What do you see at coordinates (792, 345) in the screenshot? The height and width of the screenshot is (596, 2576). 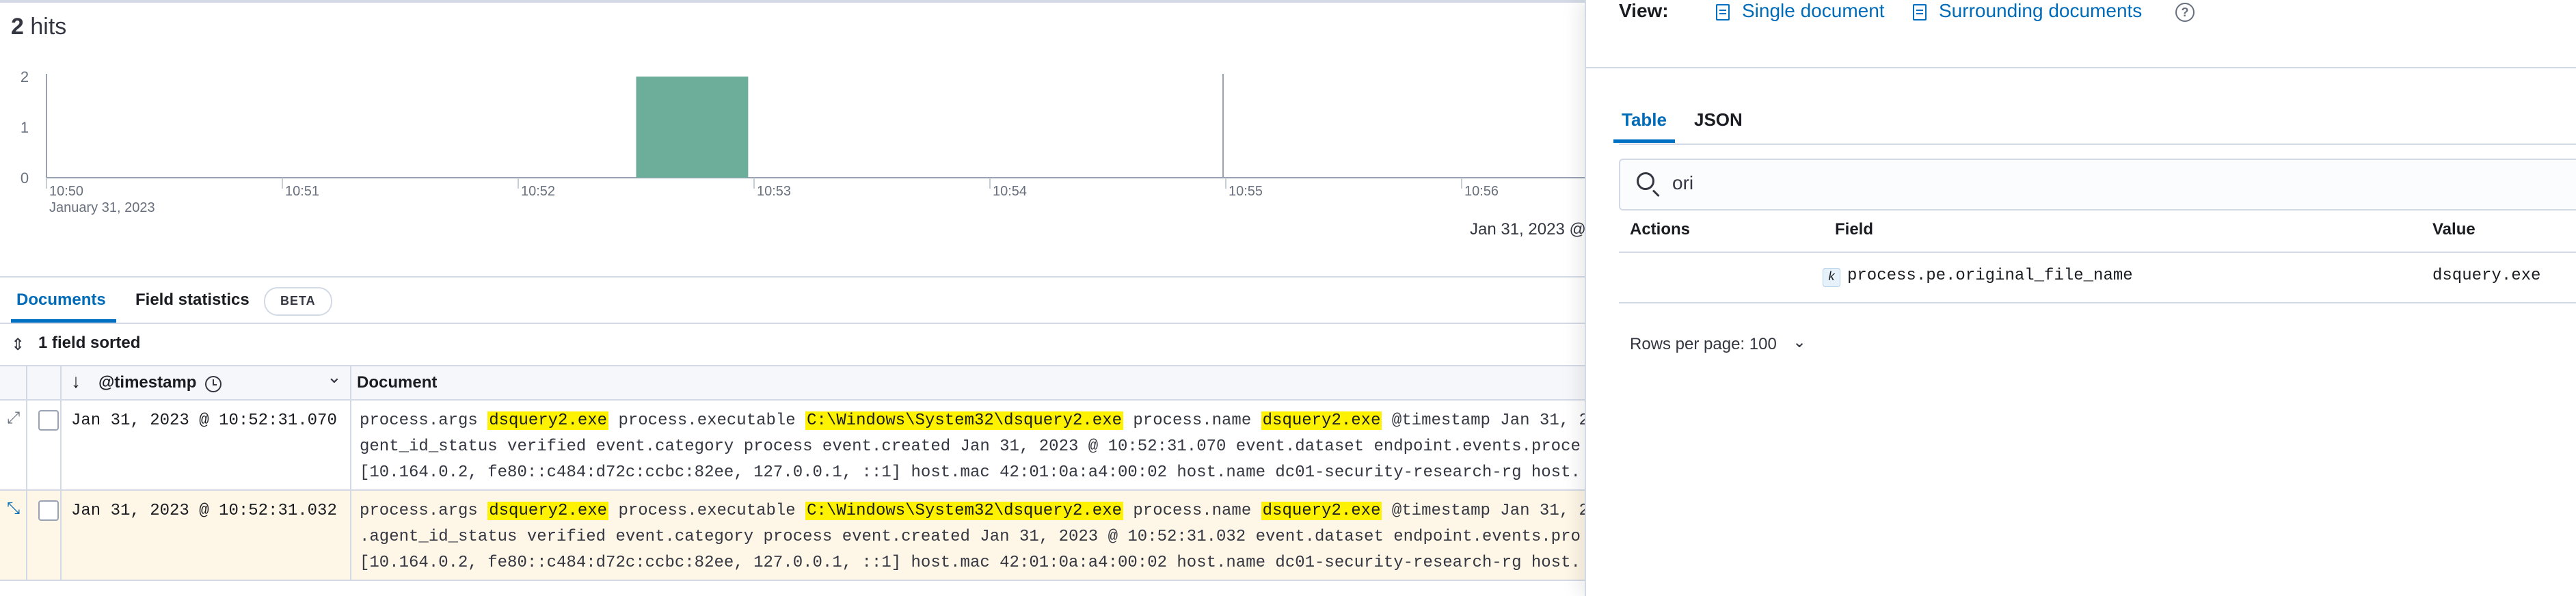 I see `sort-toolbar: ⇕ 1 field sorted` at bounding box center [792, 345].